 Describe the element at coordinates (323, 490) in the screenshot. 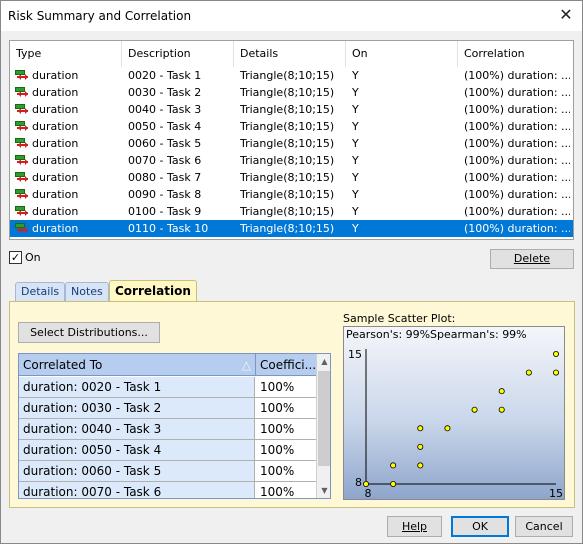

I see `scroll-down-icon: ▼` at that location.